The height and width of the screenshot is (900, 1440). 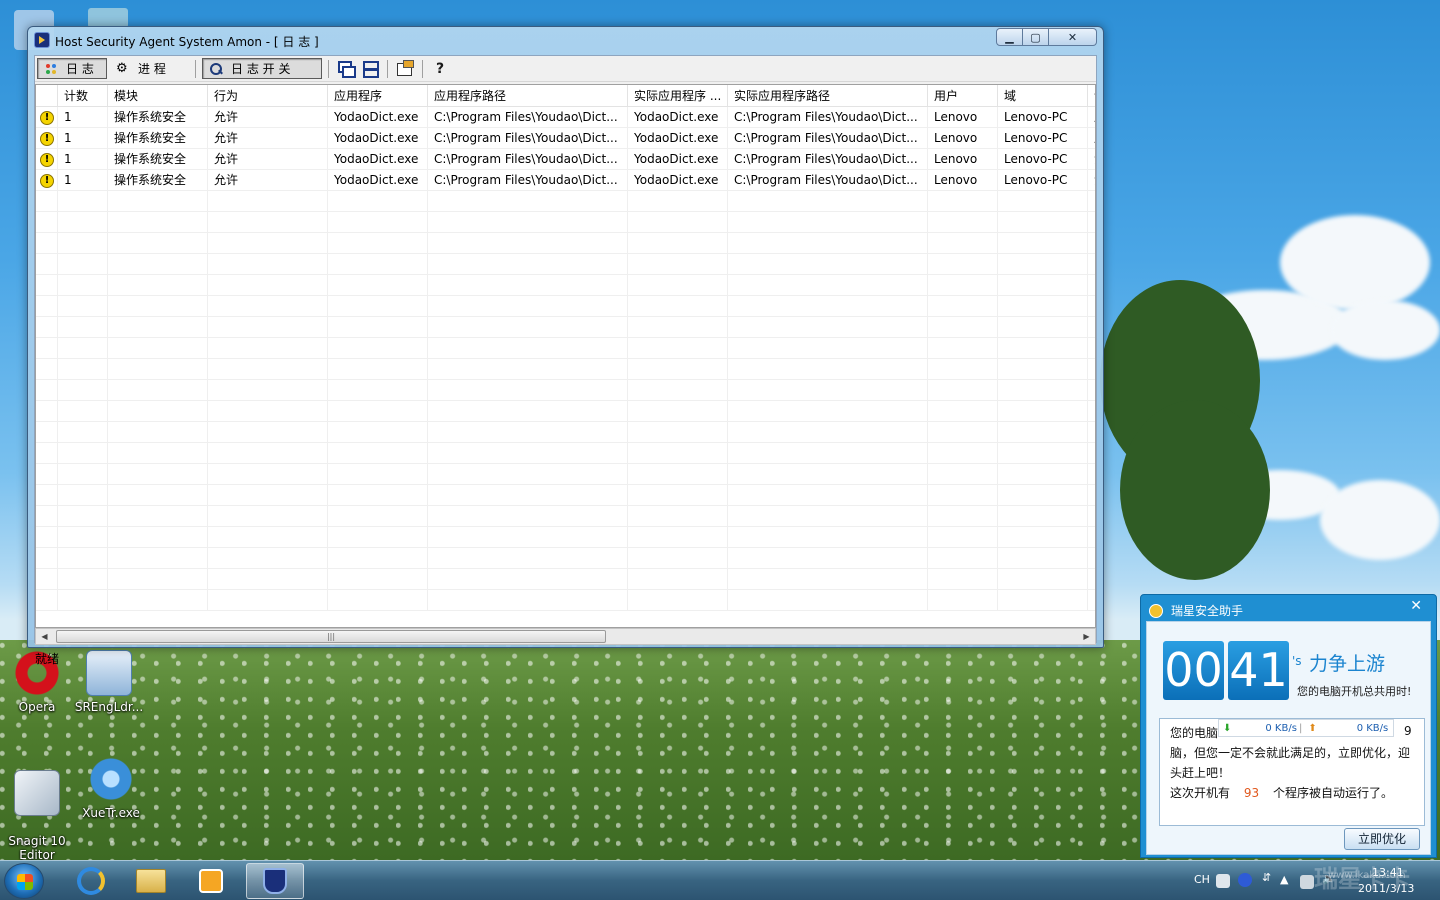 What do you see at coordinates (1086, 636) in the screenshot?
I see `scroll-right-icon: ▶` at bounding box center [1086, 636].